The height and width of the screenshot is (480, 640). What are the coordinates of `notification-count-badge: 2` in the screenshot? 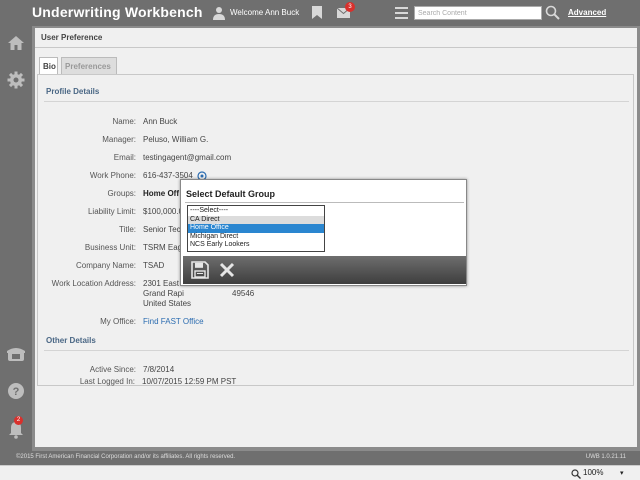 It's located at (18, 420).